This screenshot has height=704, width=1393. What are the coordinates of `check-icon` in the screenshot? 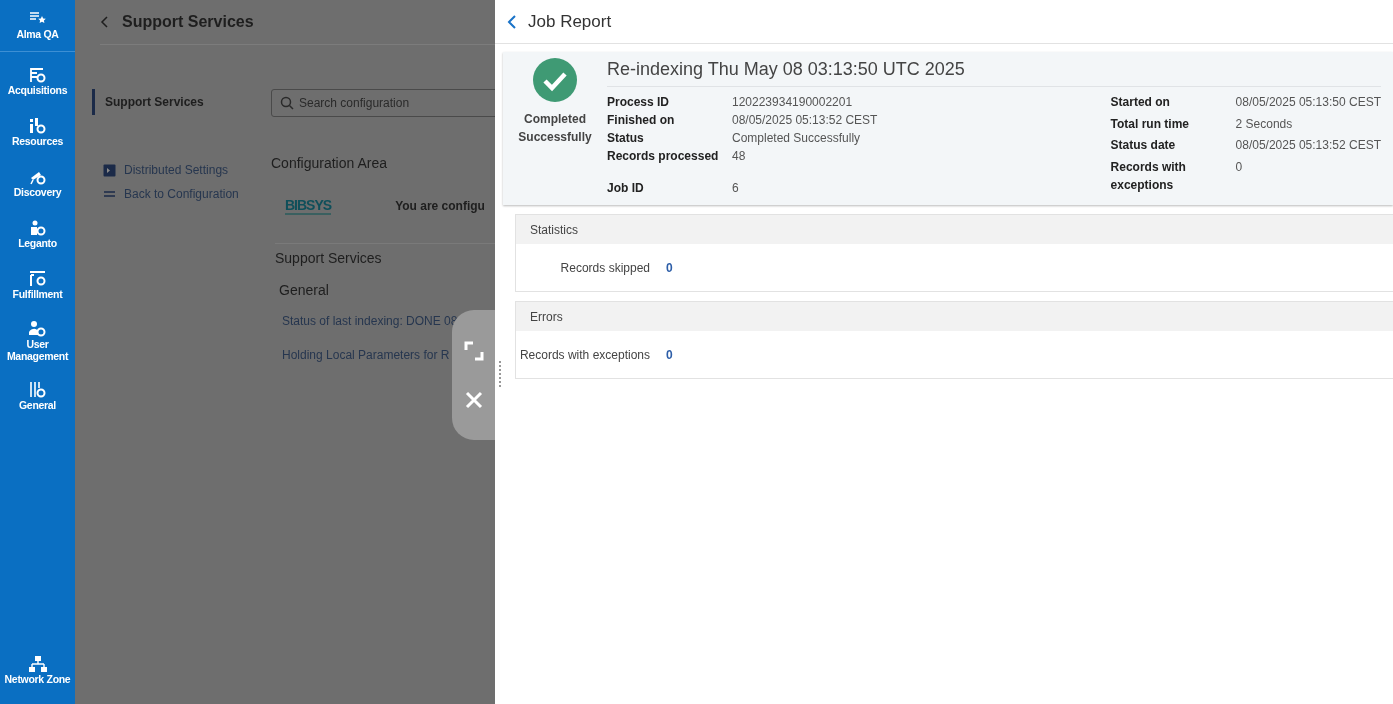 It's located at (555, 80).